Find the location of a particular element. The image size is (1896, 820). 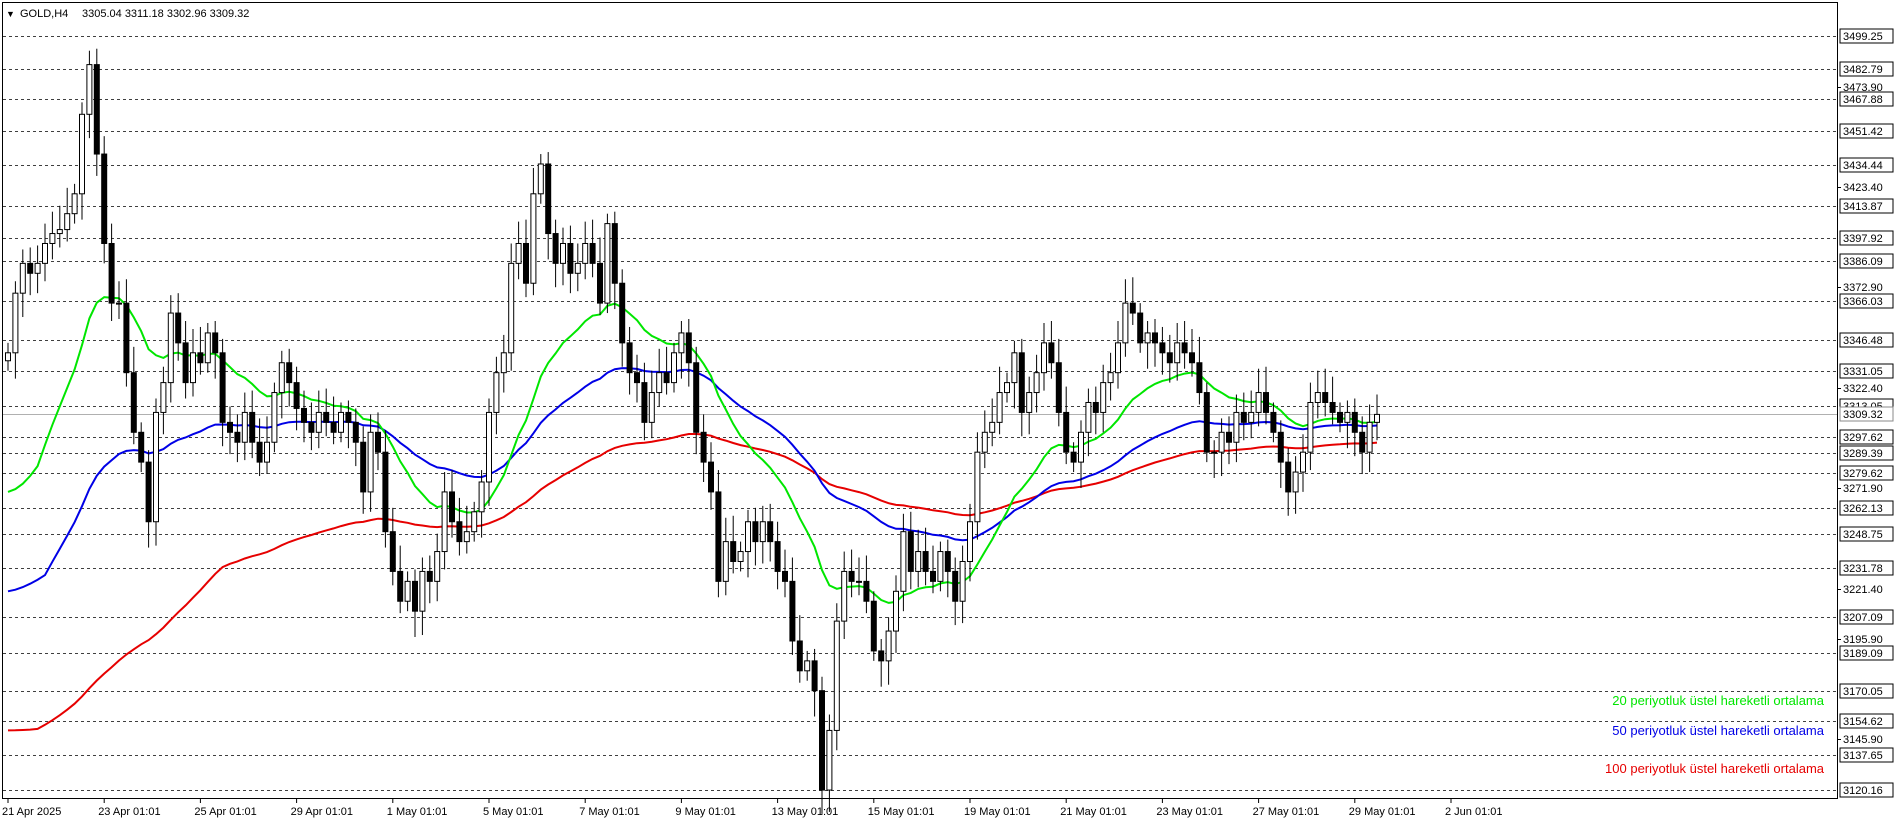

price-level-text: 3170.05 is located at coordinates (1863, 692).